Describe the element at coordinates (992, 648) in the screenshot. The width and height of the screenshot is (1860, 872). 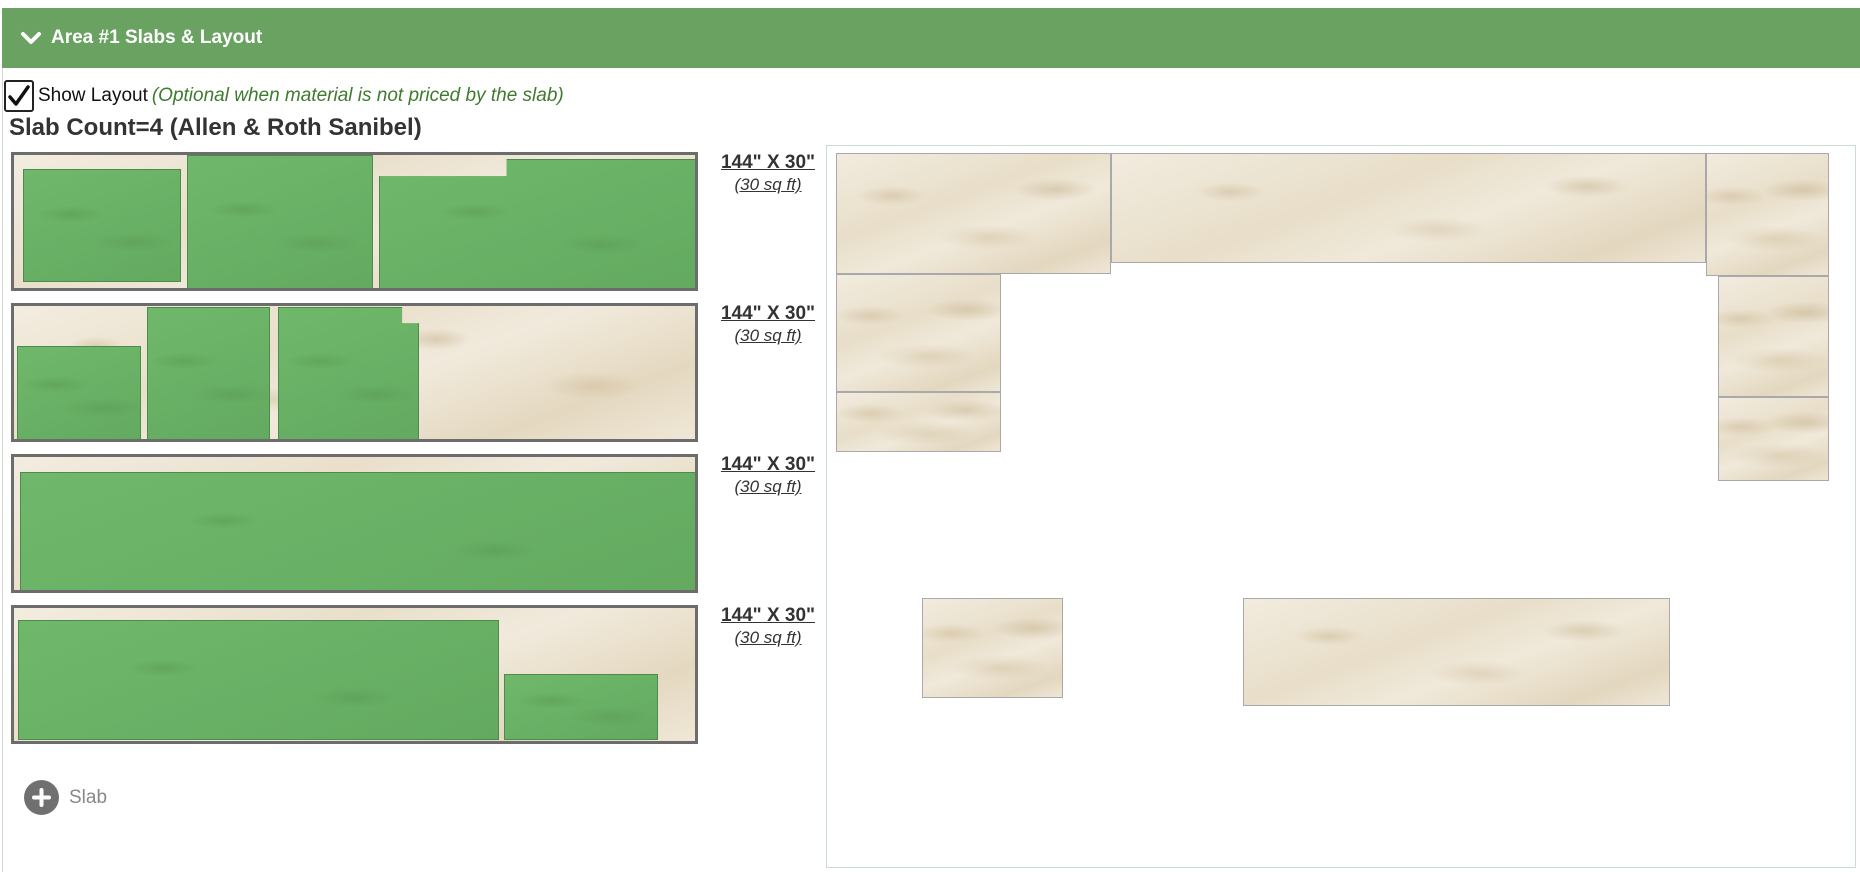
I see `layout-piece-island-small` at that location.